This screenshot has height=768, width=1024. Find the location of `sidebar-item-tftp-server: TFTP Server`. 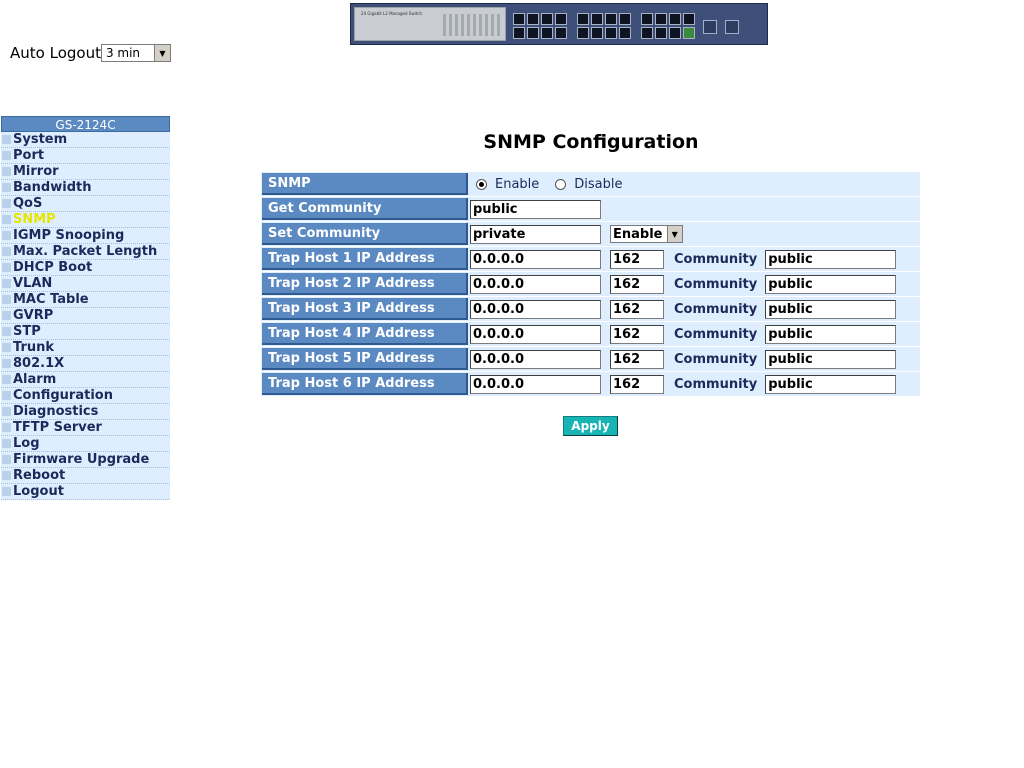

sidebar-item-tftp-server: TFTP Server is located at coordinates (85, 428).